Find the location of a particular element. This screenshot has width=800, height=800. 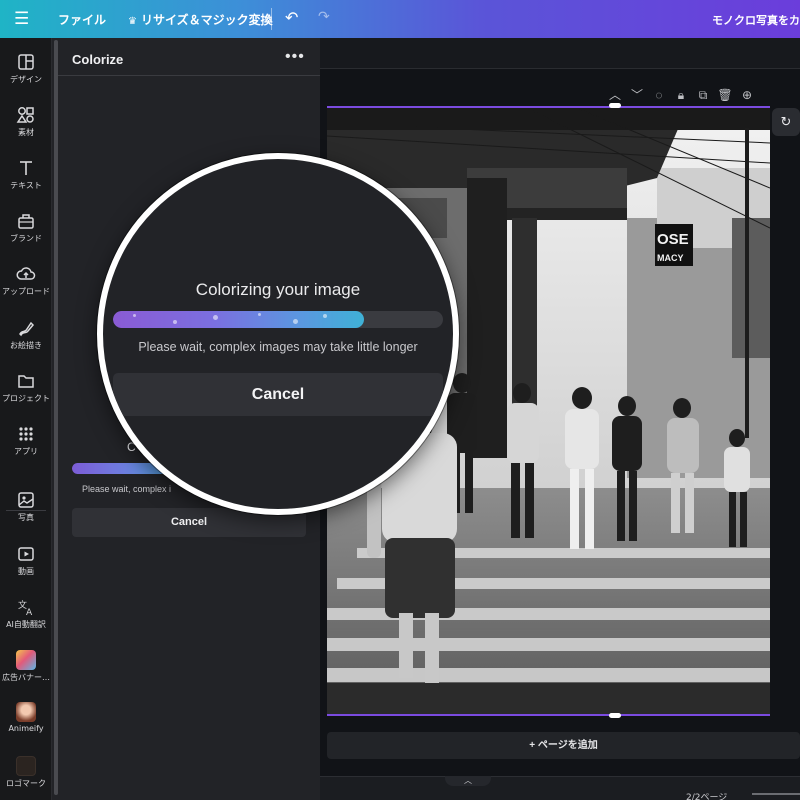

toolbar-divider is located at coordinates (271, 19).